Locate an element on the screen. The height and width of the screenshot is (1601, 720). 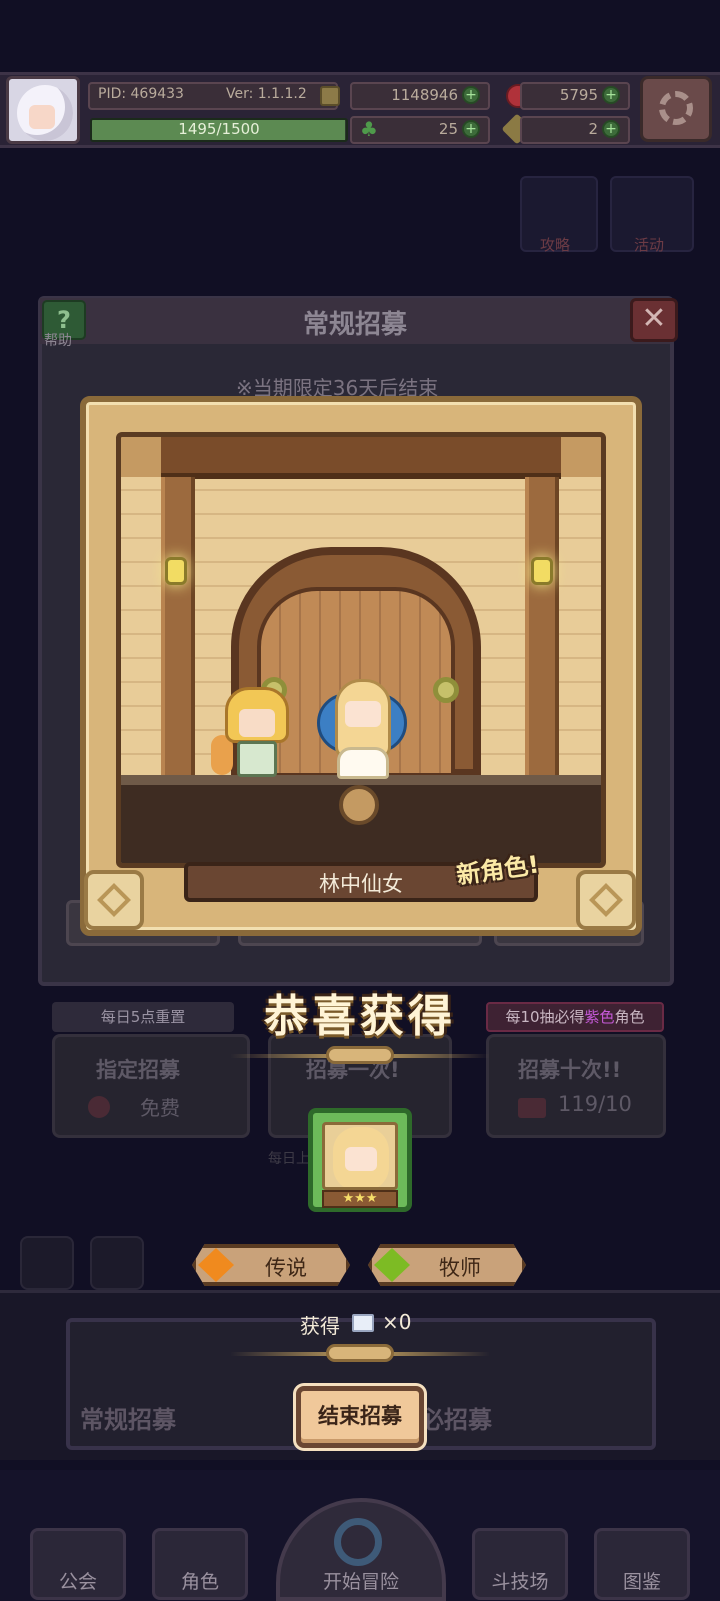
settings-button is located at coordinates (676, 109).